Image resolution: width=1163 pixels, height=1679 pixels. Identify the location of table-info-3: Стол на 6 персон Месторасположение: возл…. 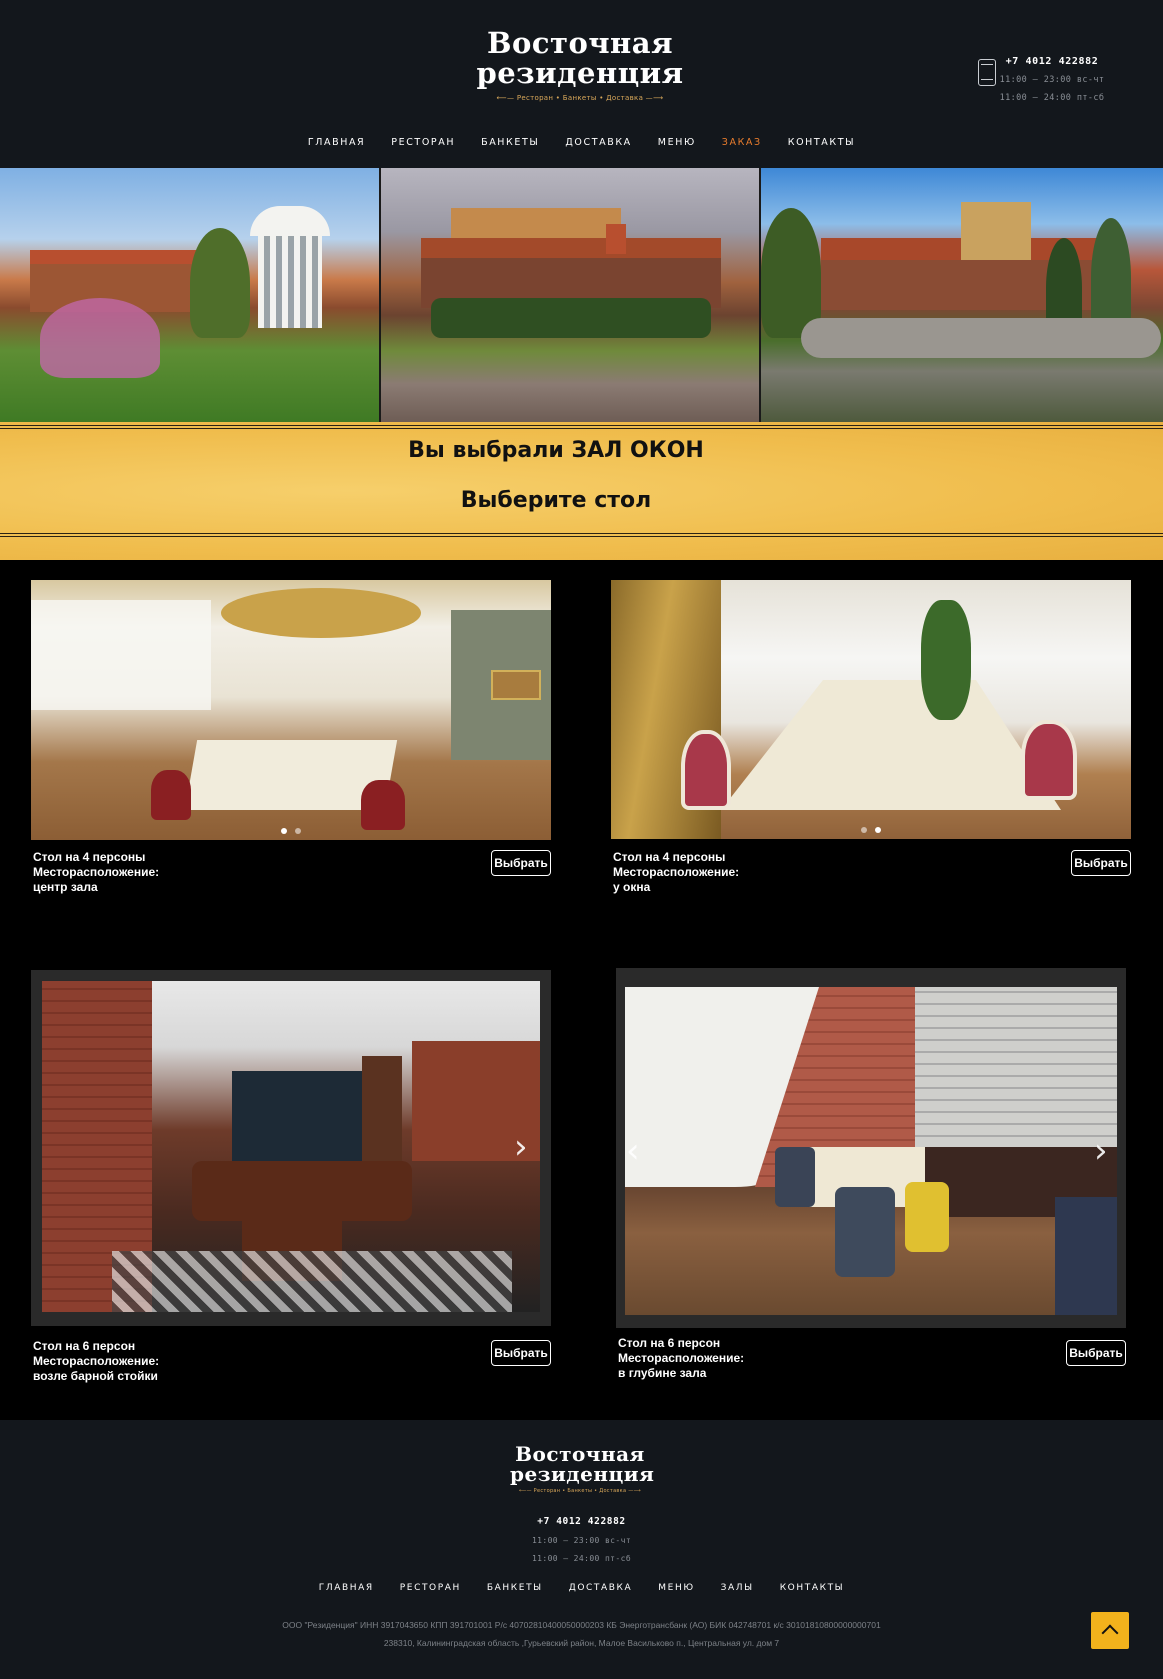
(96, 1361).